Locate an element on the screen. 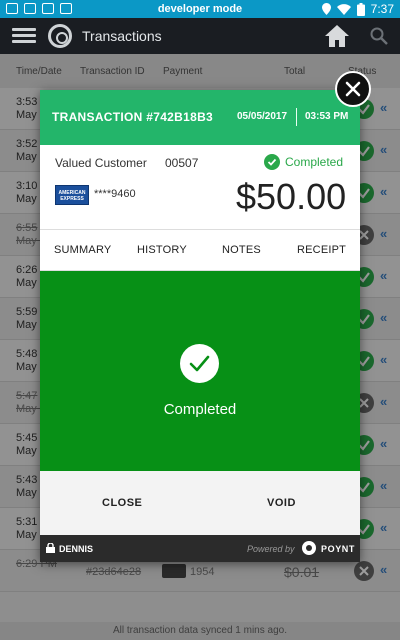 This screenshot has height=640, width=400. header-divider is located at coordinates (296, 117).